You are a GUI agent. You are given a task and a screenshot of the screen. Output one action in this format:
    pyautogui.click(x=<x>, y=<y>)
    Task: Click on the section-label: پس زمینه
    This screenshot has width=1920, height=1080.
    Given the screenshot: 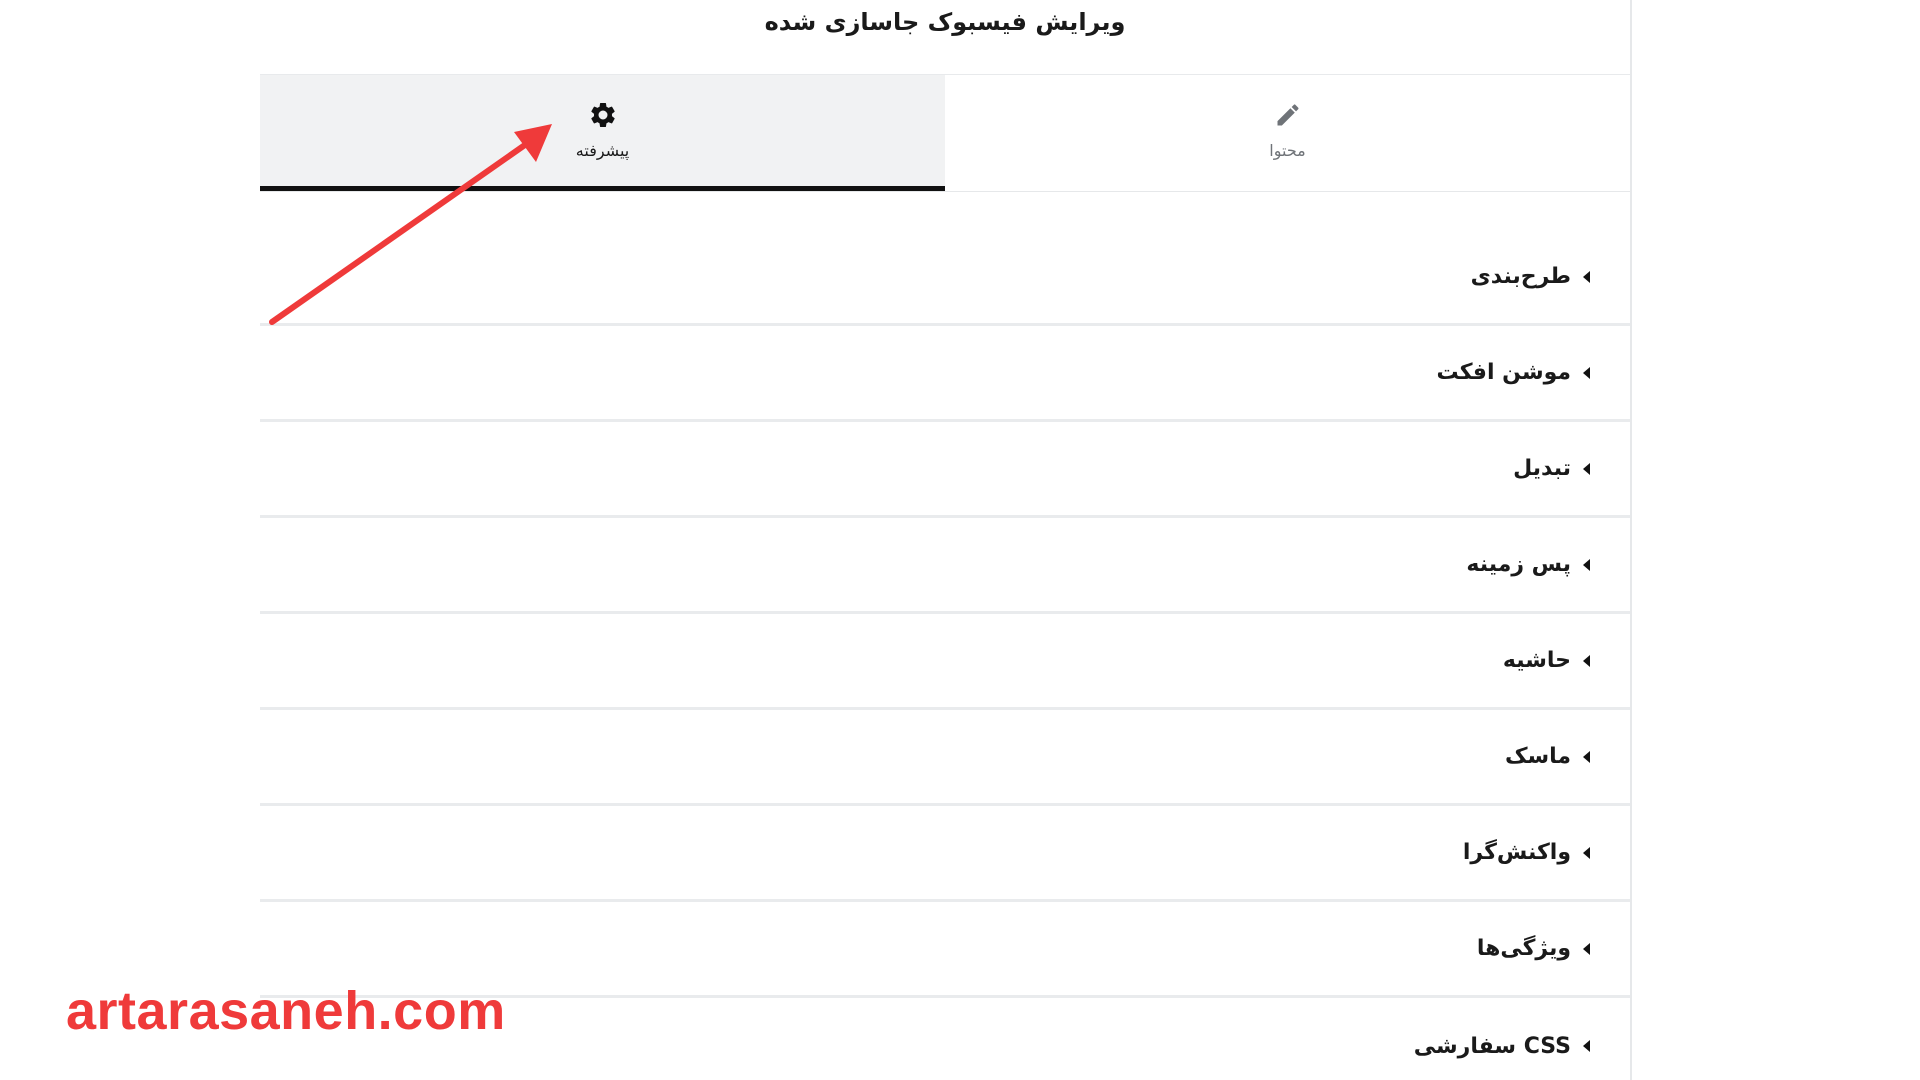 What is the action you would take?
    pyautogui.click(x=1518, y=564)
    